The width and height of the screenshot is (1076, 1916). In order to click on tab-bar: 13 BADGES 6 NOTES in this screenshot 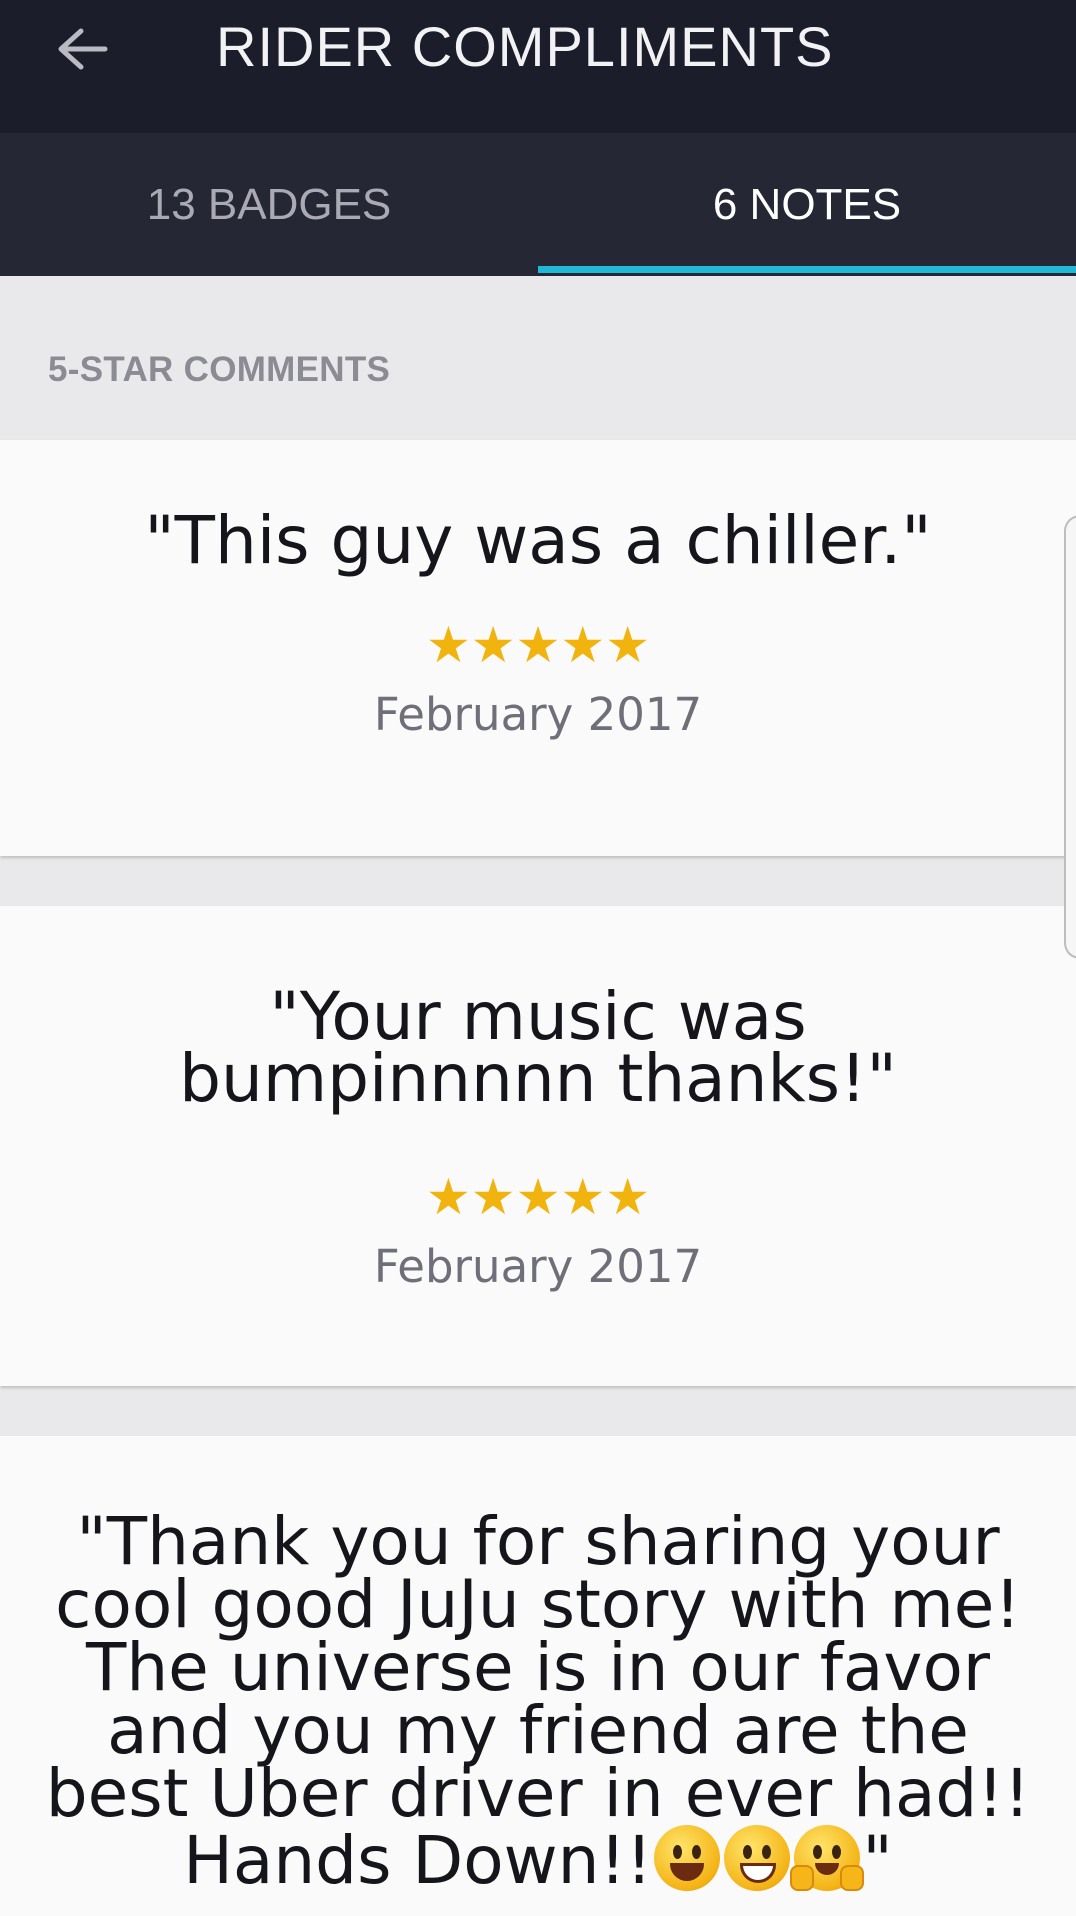, I will do `click(538, 204)`.